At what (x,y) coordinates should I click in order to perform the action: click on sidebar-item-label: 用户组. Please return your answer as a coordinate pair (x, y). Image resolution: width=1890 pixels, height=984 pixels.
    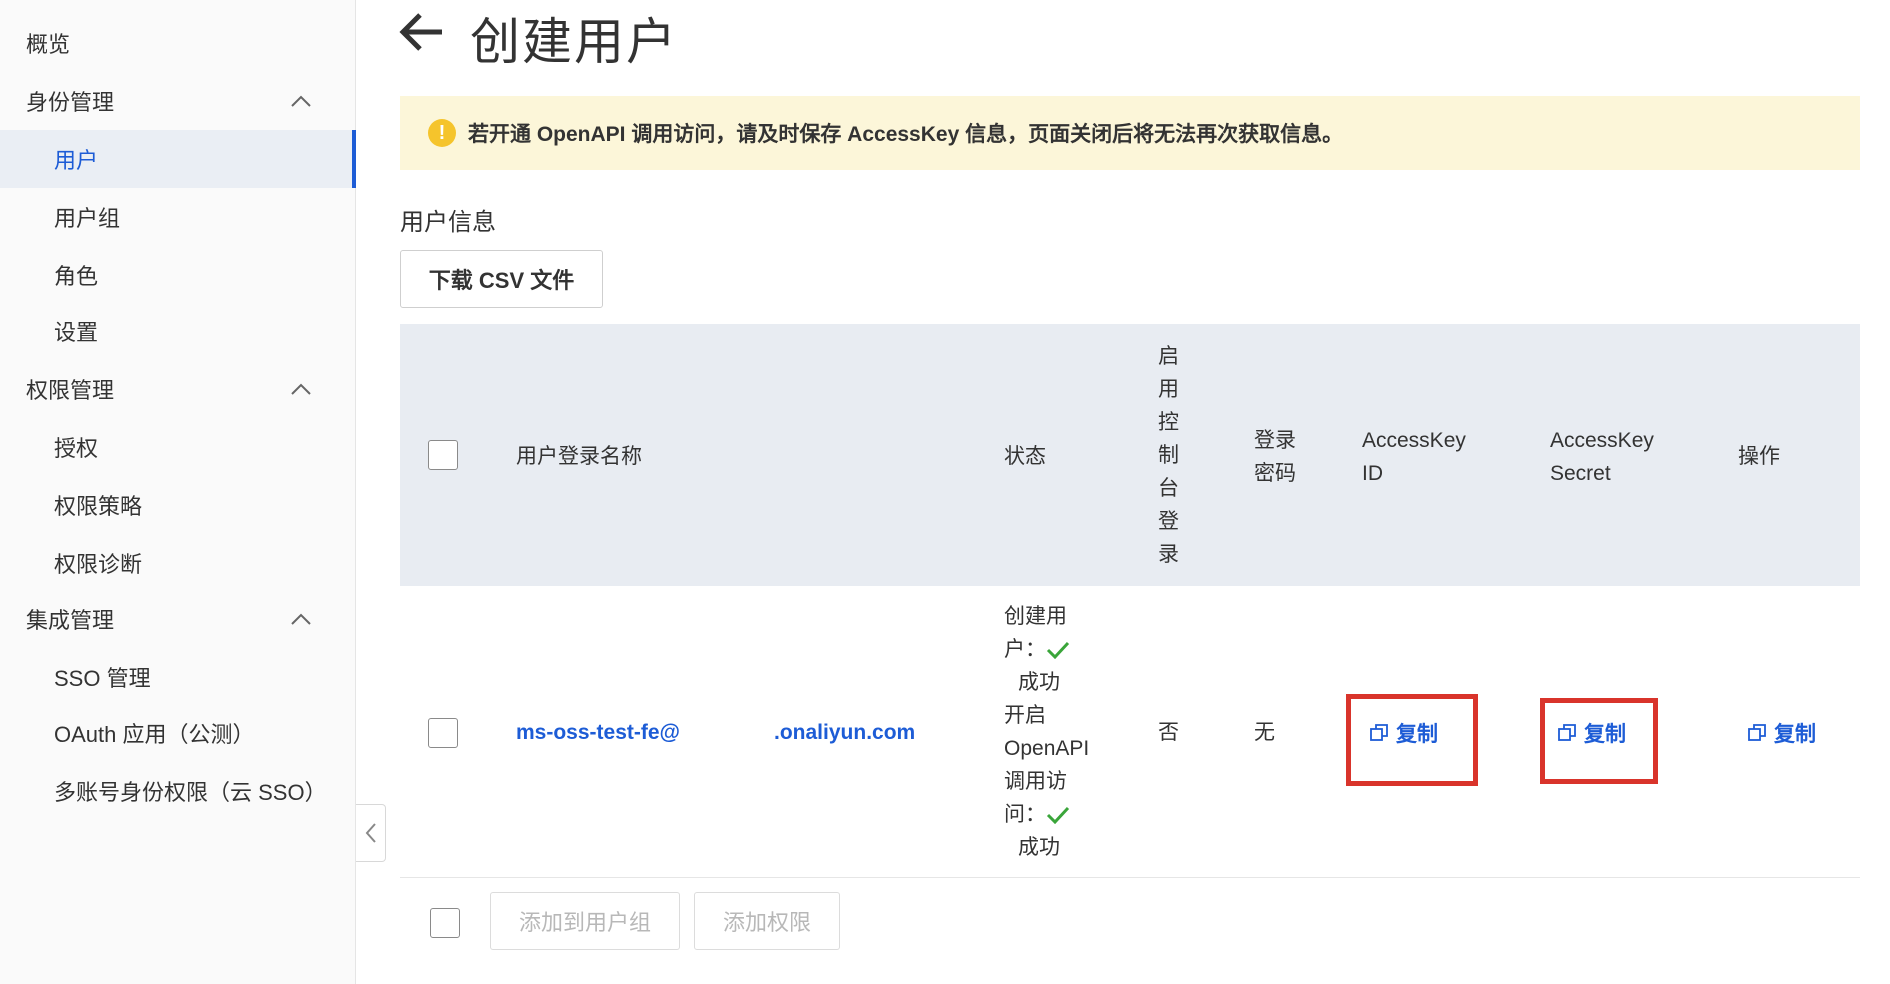
    Looking at the image, I should click on (87, 218).